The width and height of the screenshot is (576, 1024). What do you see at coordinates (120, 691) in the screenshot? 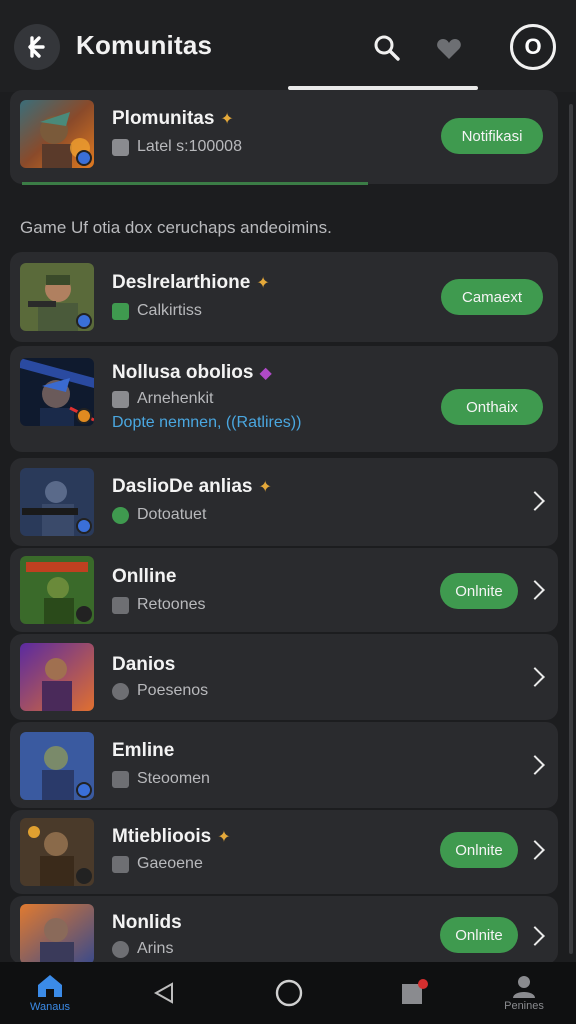
I see `shield-icon` at bounding box center [120, 691].